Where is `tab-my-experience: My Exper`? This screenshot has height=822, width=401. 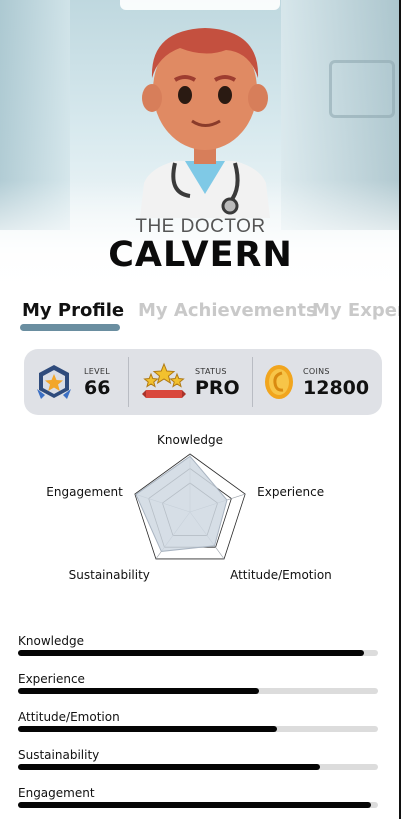 tab-my-experience: My Exper is located at coordinates (356, 310).